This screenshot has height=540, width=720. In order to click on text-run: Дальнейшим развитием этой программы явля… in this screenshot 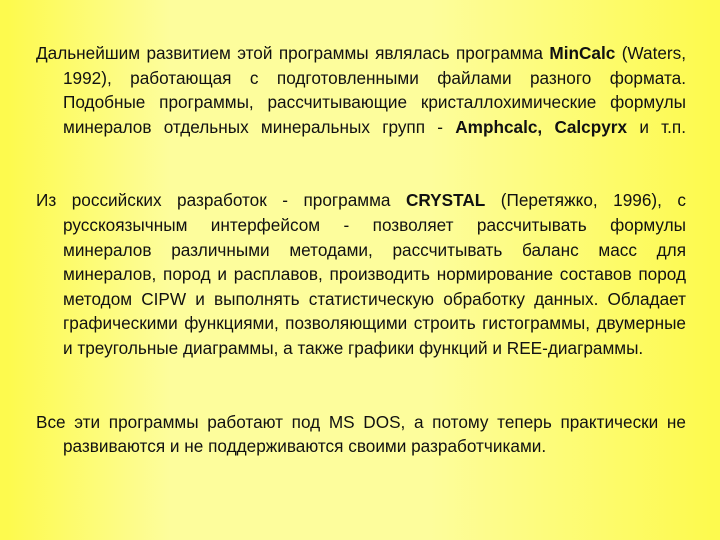, I will do `click(293, 53)`.